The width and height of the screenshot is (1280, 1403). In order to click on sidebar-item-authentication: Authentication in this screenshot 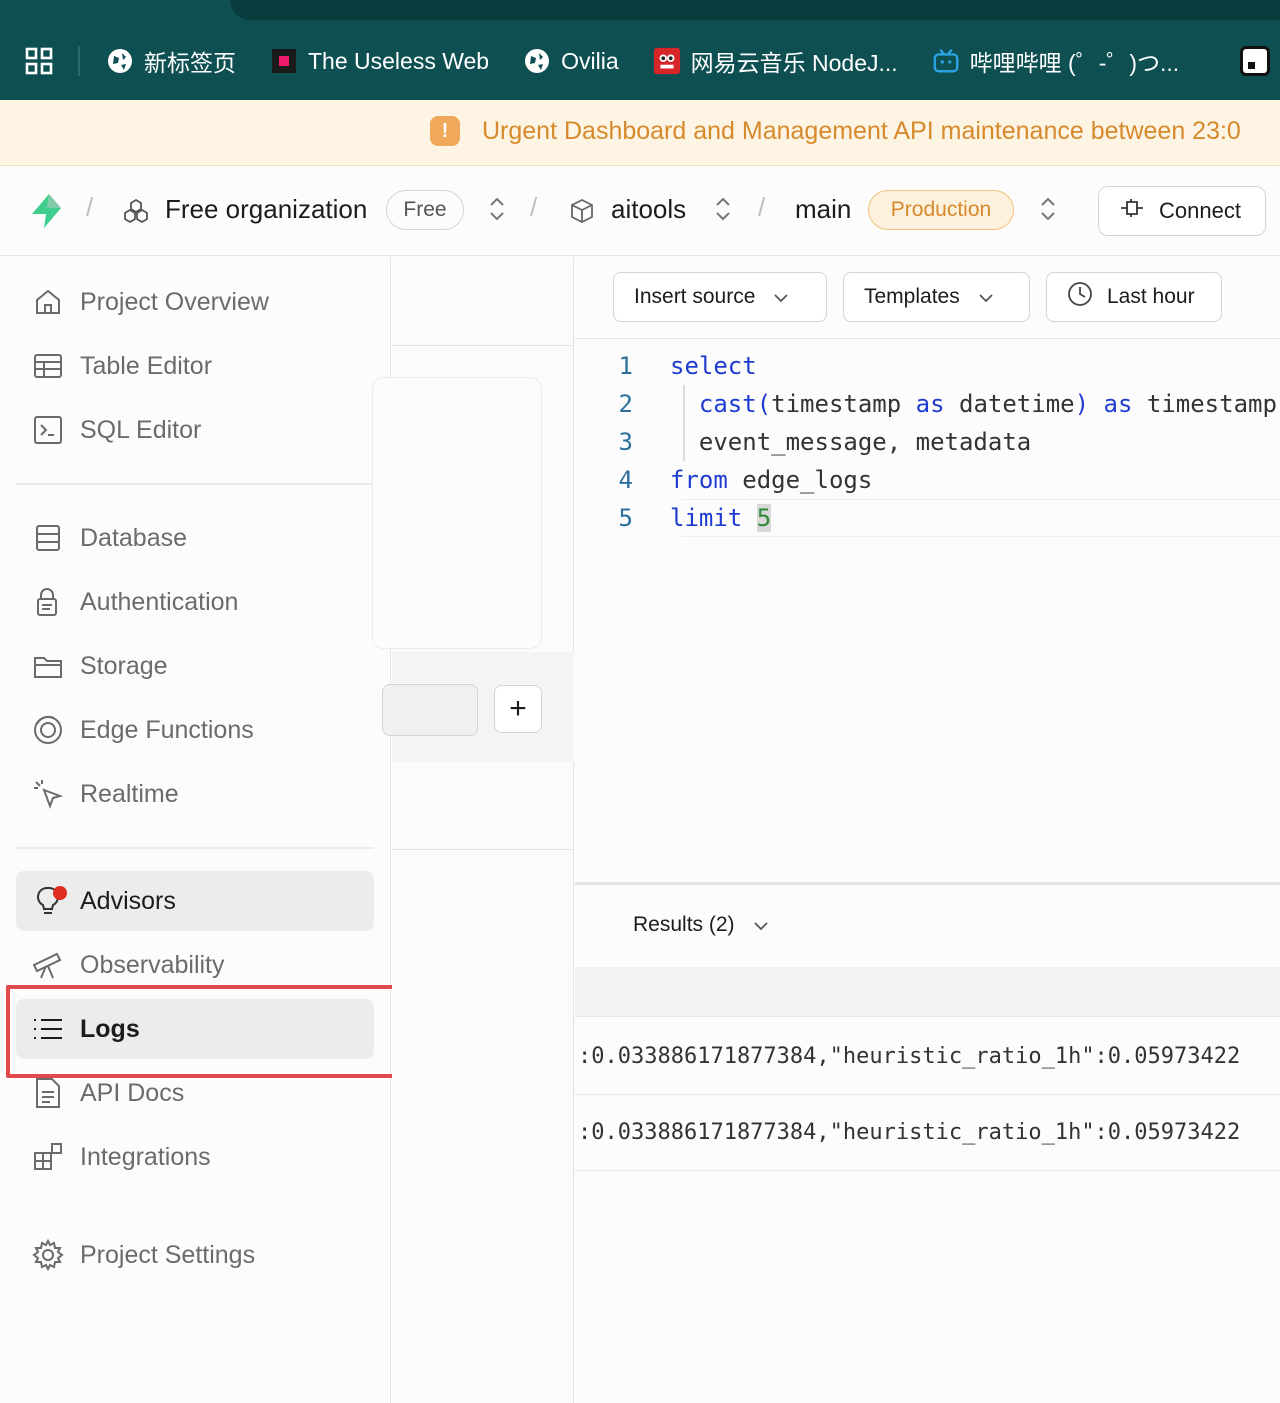, I will do `click(195, 602)`.